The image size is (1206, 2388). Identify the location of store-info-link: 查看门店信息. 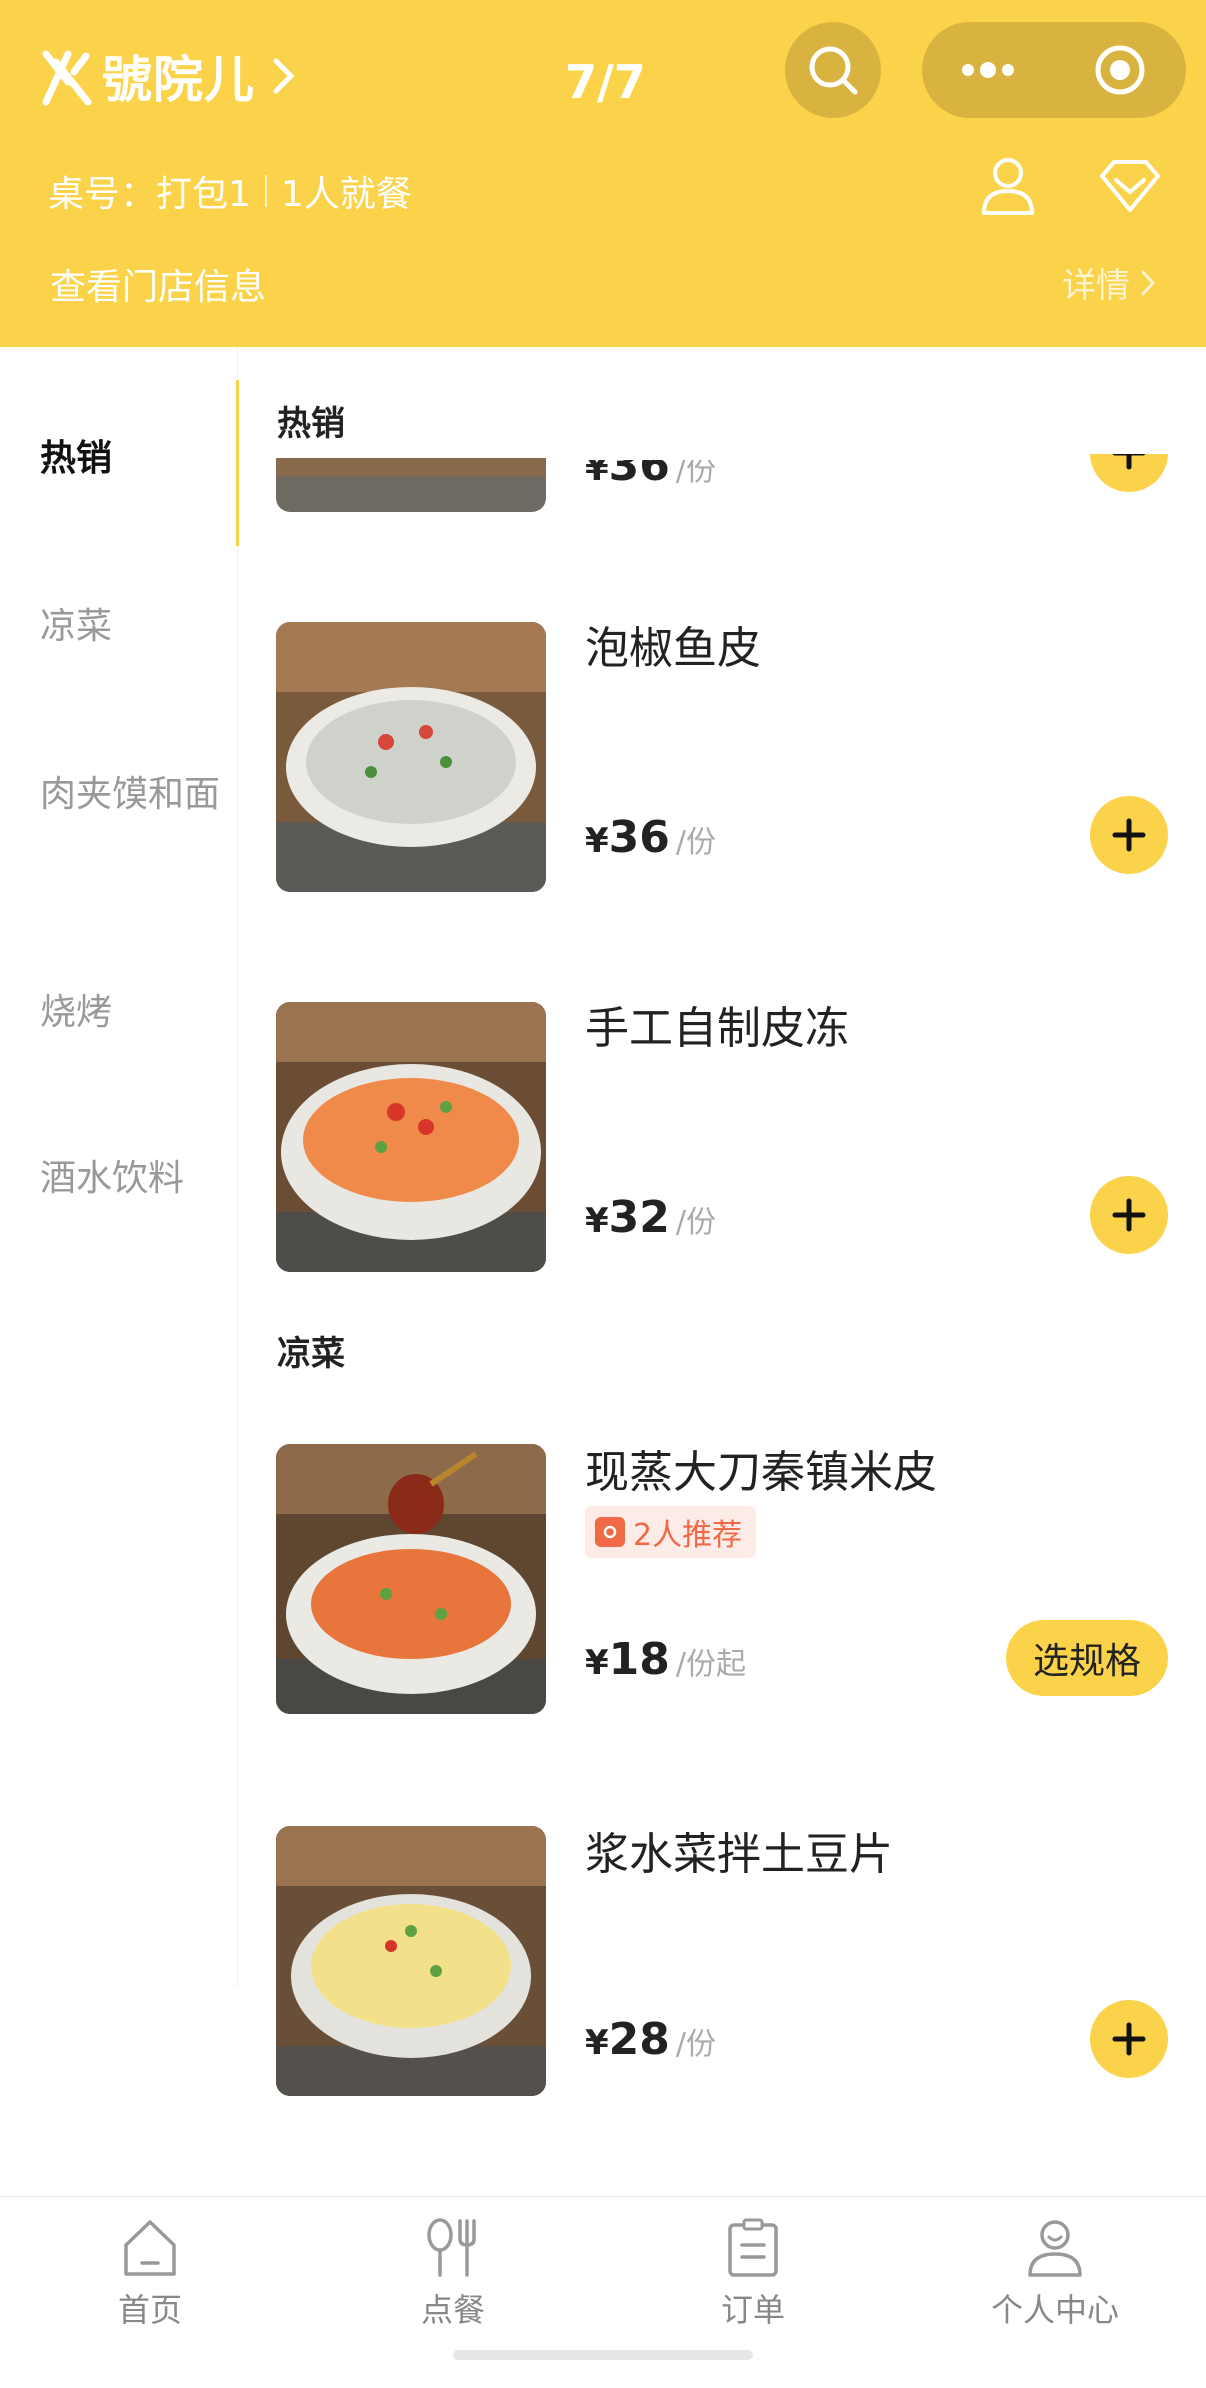
(158, 284).